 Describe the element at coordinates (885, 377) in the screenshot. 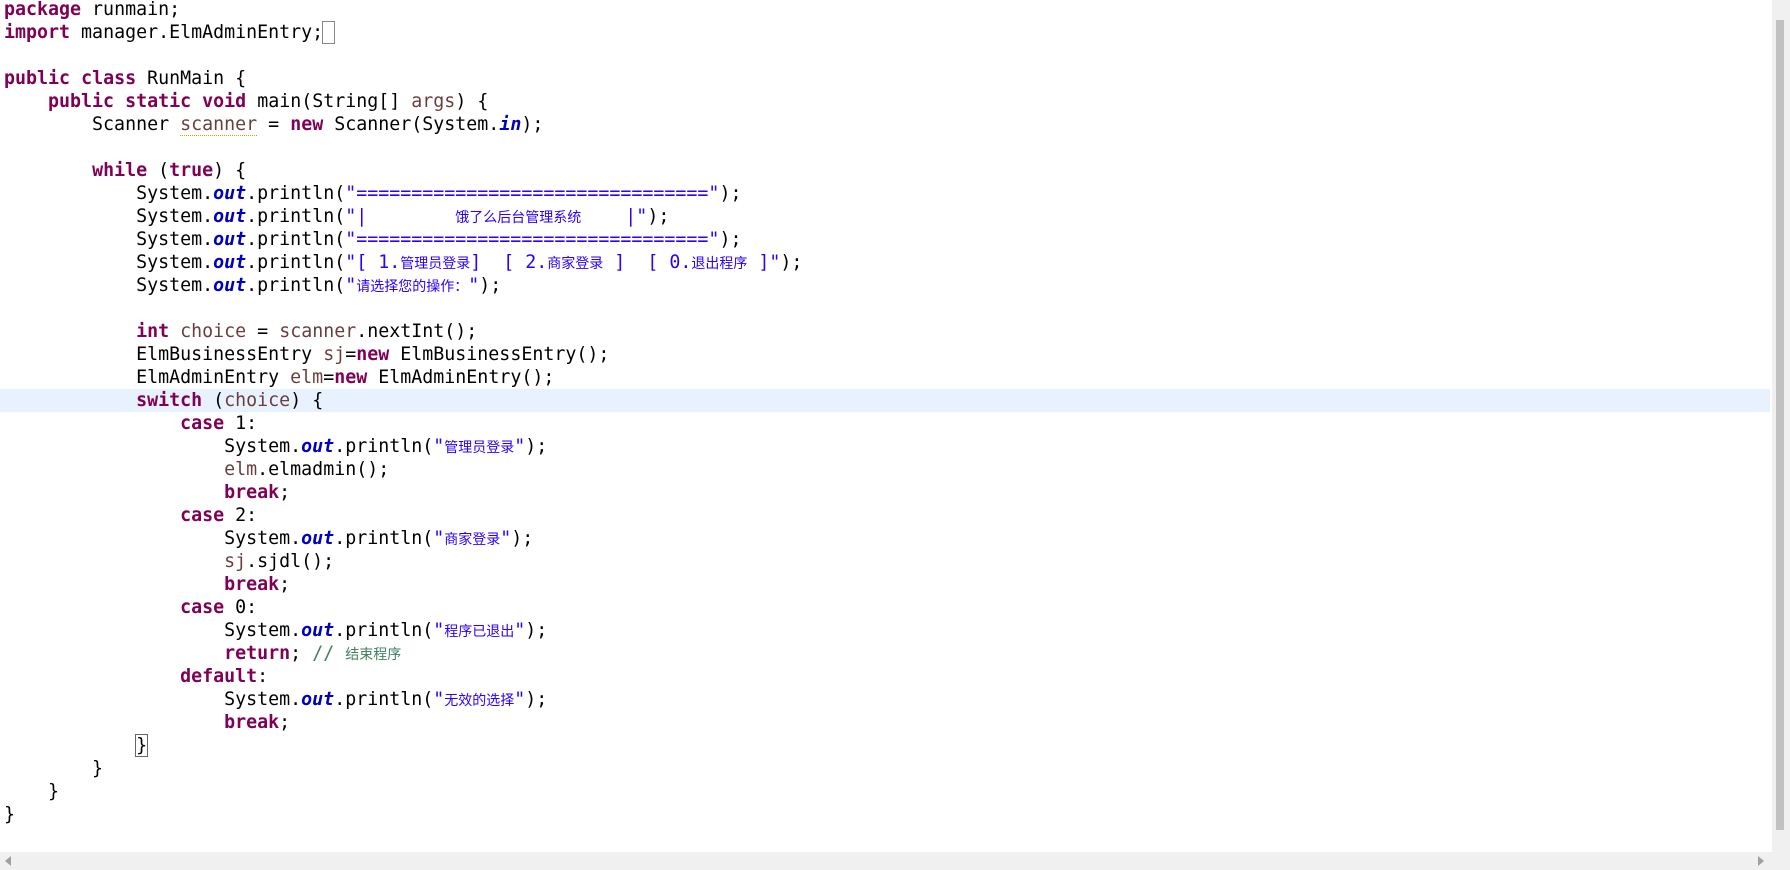

I see `code-line: ElmAdminEntry elm=new ElmAdminEntry();` at that location.